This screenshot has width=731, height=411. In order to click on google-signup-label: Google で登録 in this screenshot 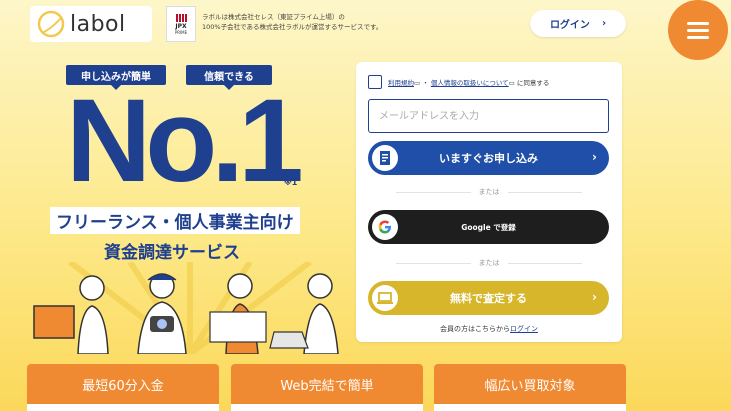, I will do `click(488, 227)`.